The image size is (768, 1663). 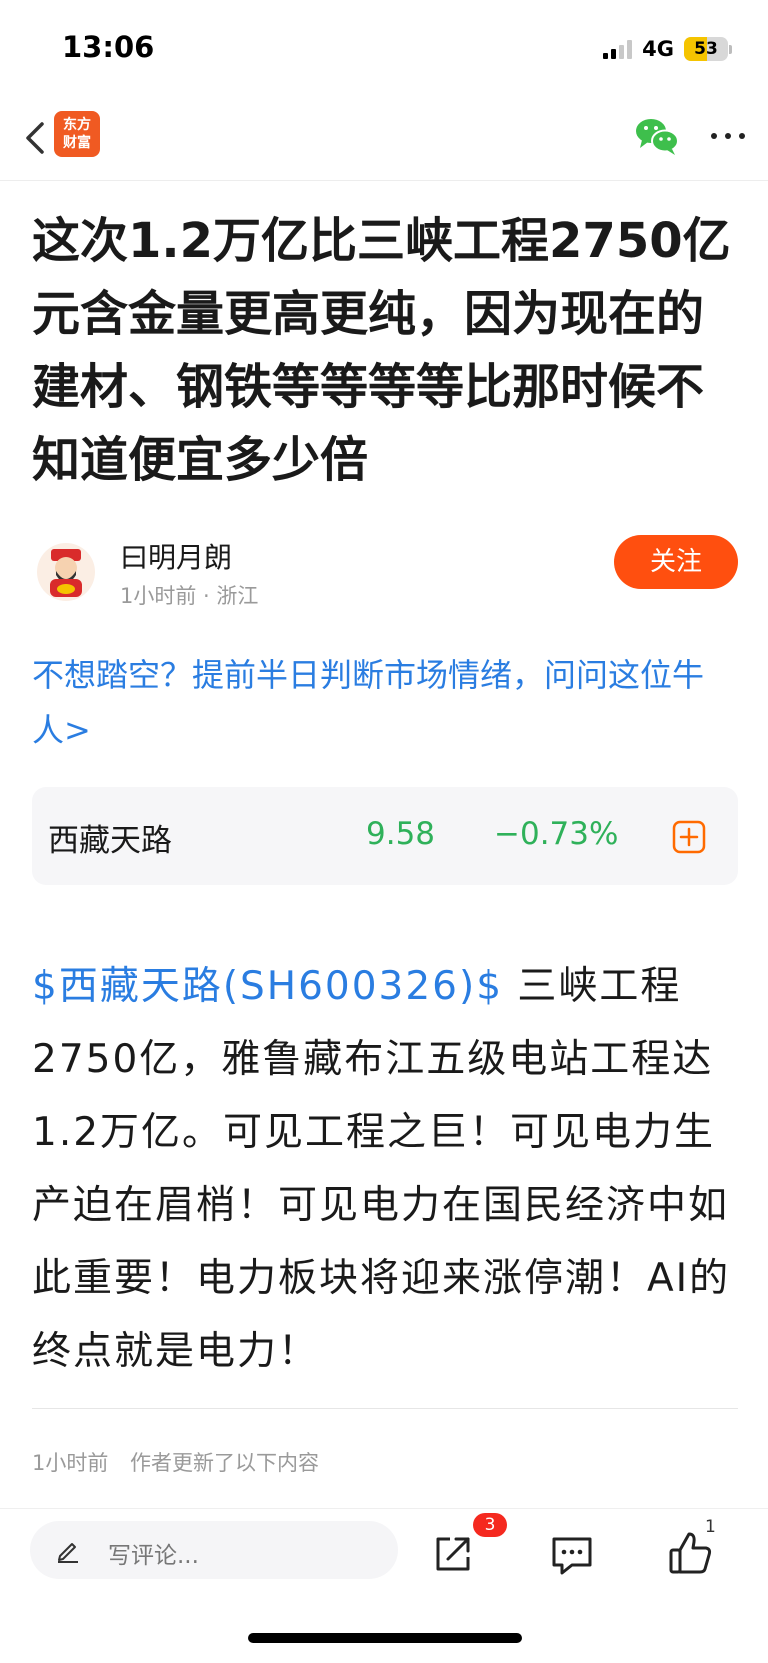 What do you see at coordinates (382, 703) in the screenshot?
I see `promo-link: 不想踏空？提前半日判断市场情绪，问问这位牛人>` at bounding box center [382, 703].